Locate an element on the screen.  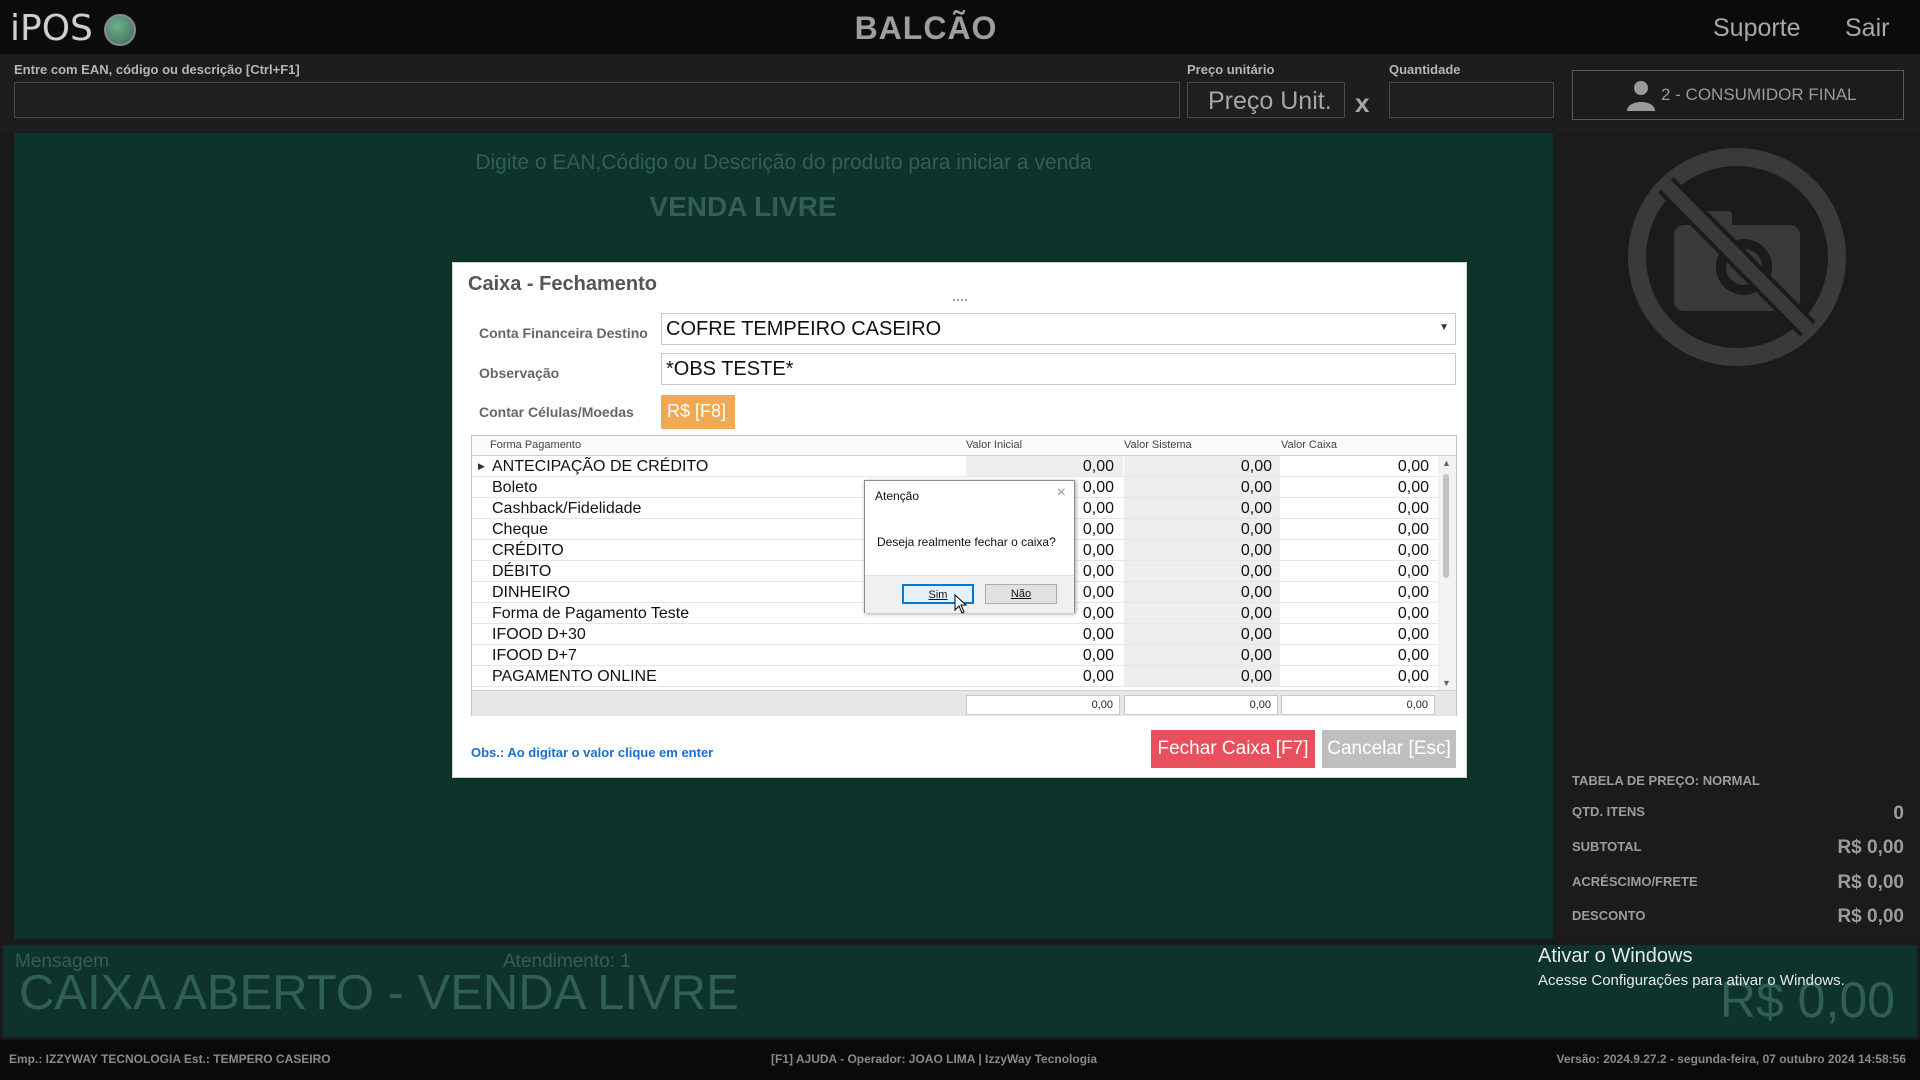
cell-payment-method: ANTECIPAÇÃO DE CRÉDITO is located at coordinates (600, 466).